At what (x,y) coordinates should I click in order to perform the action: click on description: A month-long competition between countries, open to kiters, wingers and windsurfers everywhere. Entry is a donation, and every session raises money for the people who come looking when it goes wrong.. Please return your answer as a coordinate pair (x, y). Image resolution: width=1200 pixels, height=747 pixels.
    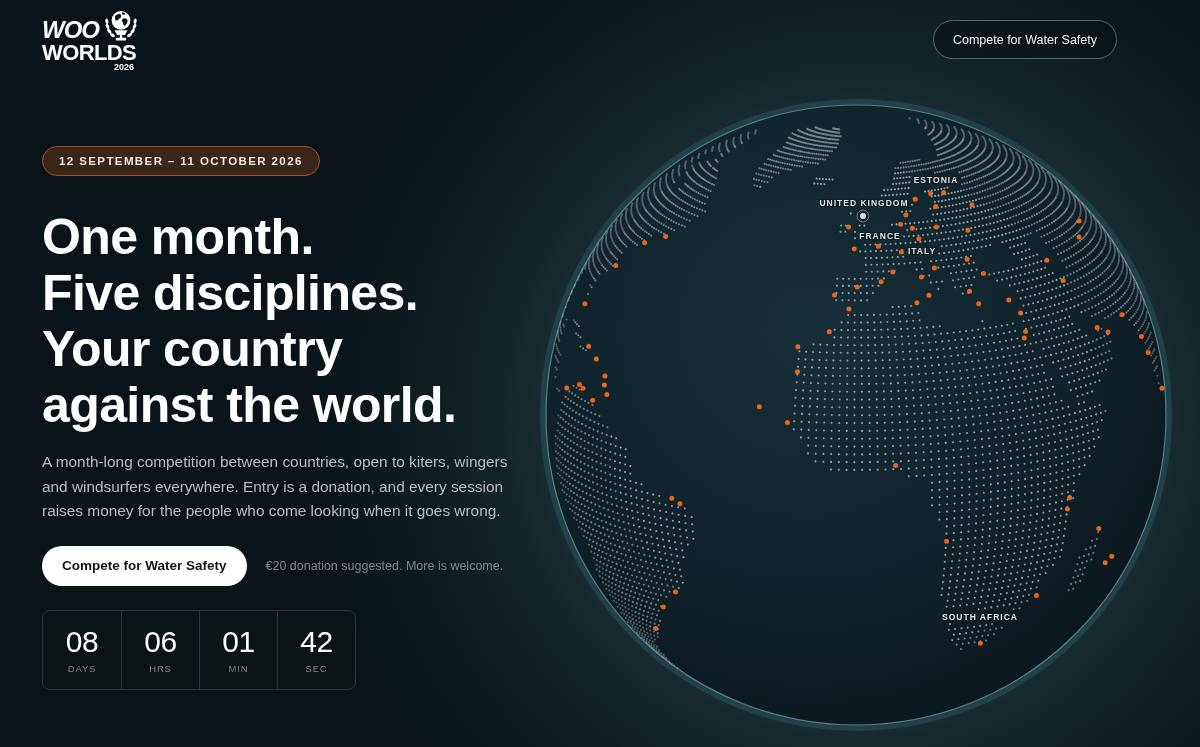
    Looking at the image, I should click on (275, 486).